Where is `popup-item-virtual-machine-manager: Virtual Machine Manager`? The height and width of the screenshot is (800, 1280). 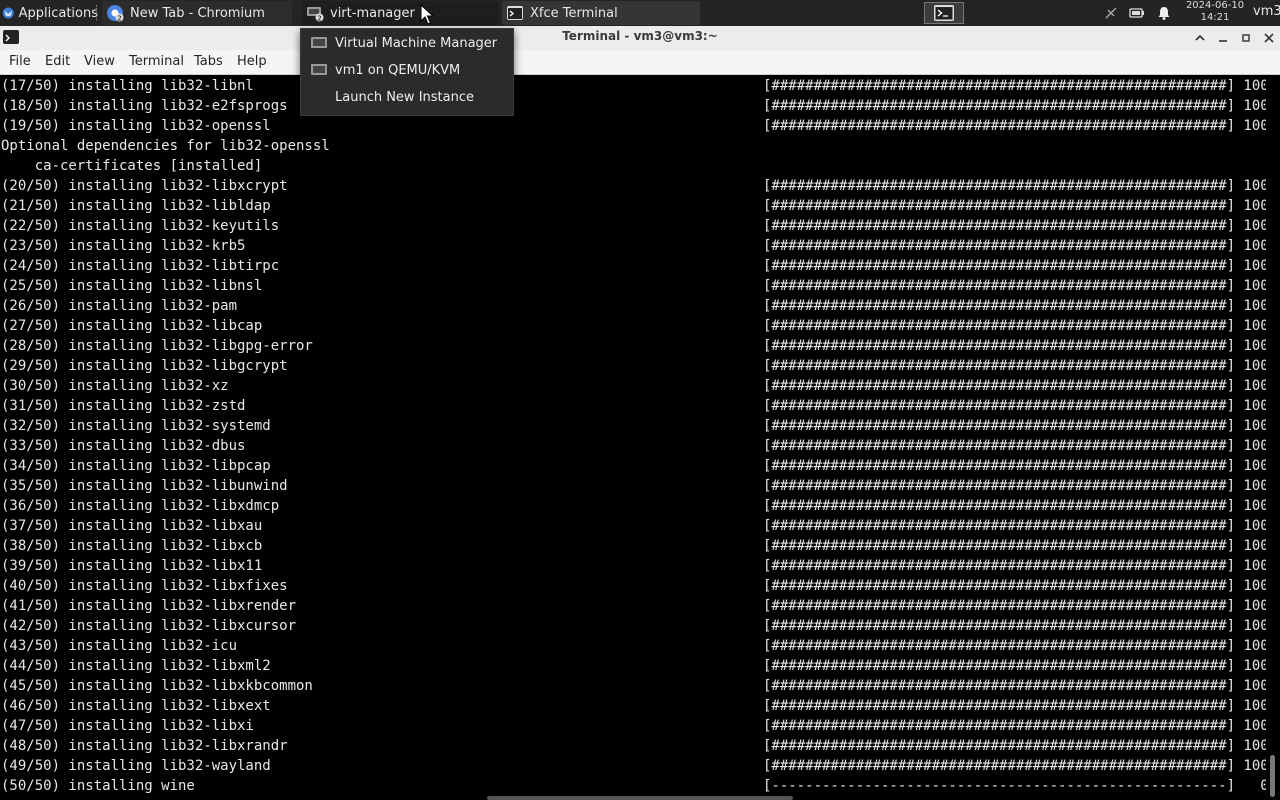 popup-item-virtual-machine-manager: Virtual Machine Manager is located at coordinates (407, 43).